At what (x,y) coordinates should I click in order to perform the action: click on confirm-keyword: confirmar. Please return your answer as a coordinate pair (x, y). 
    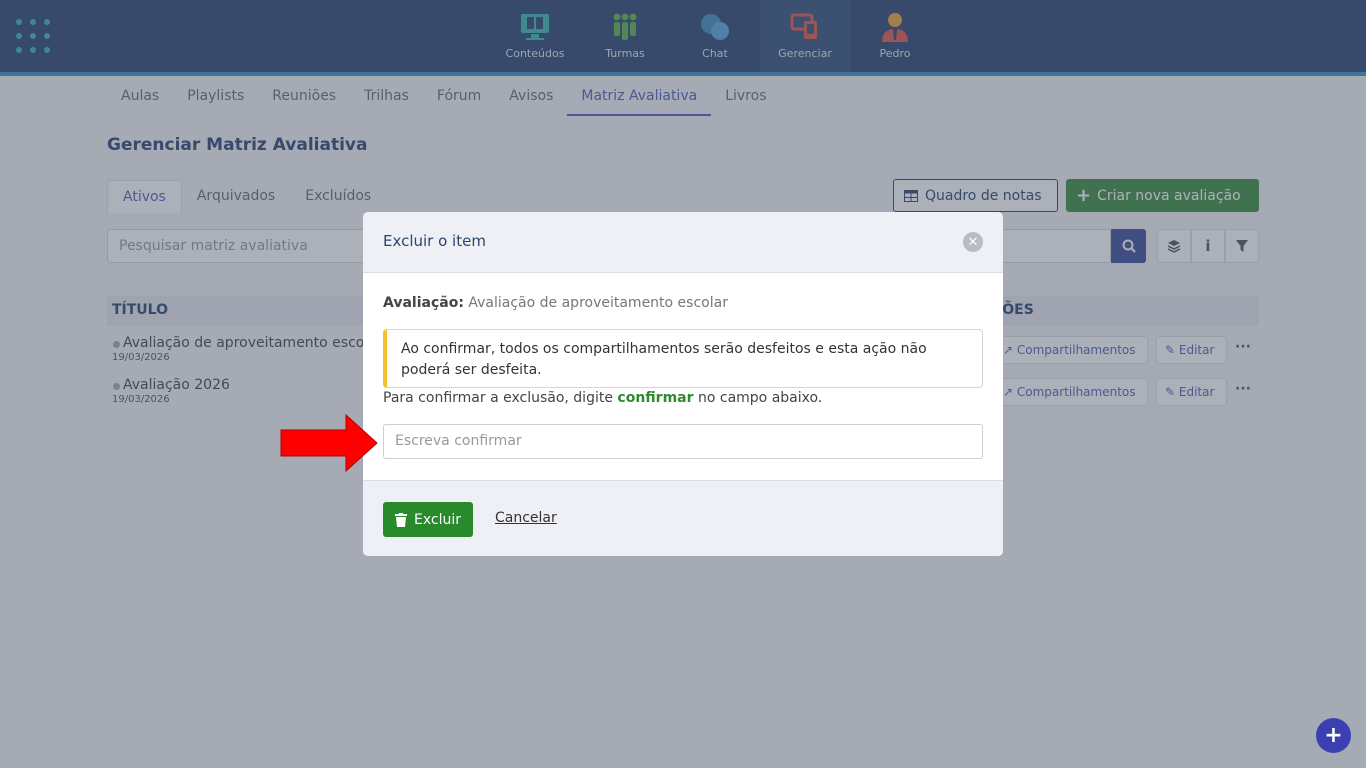
    Looking at the image, I should click on (655, 398).